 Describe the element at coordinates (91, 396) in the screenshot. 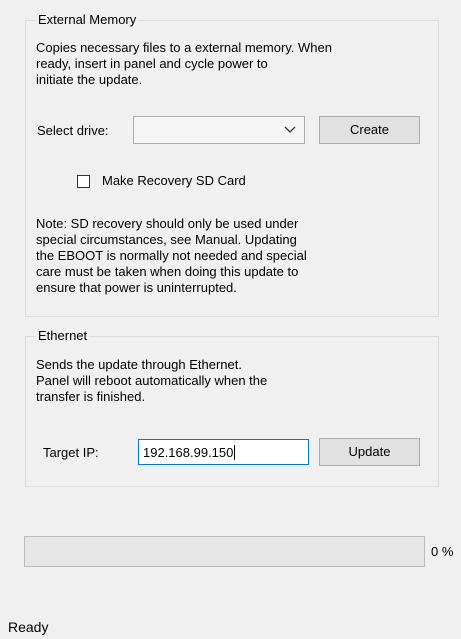

I see `description-line: transfer is finished.` at that location.